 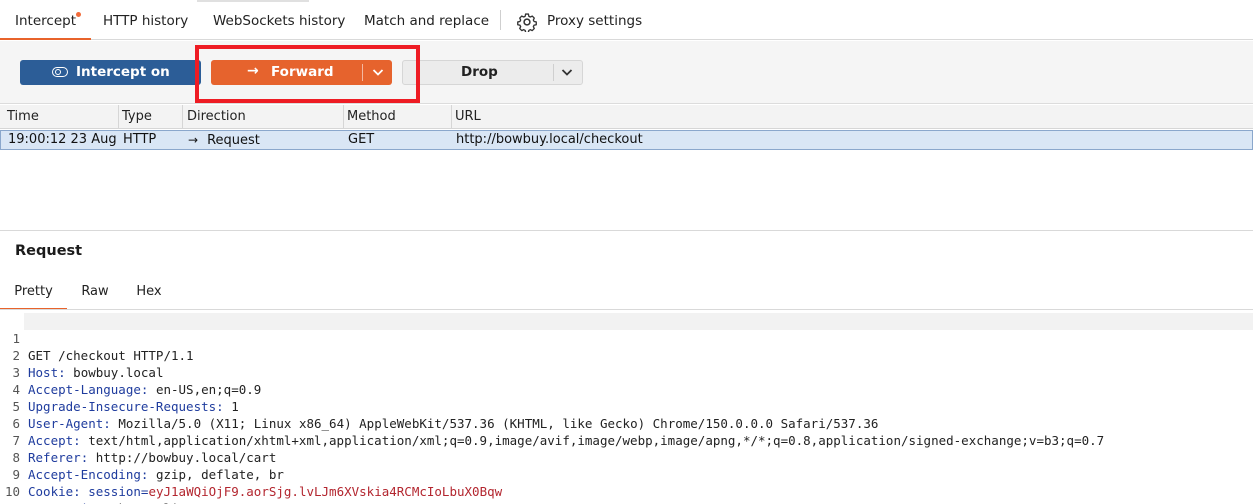 What do you see at coordinates (15, 493) in the screenshot?
I see `code-line: 11` at bounding box center [15, 493].